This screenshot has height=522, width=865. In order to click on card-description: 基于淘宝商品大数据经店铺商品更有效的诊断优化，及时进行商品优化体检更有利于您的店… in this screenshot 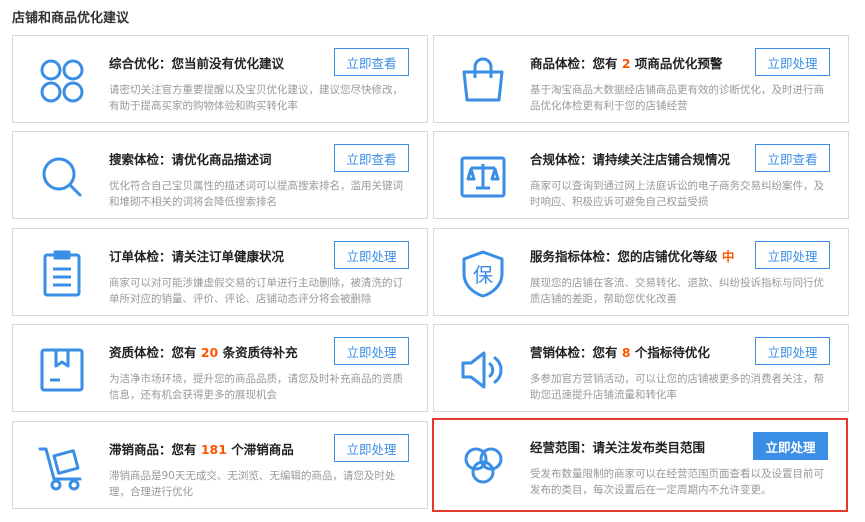, I will do `click(677, 98)`.